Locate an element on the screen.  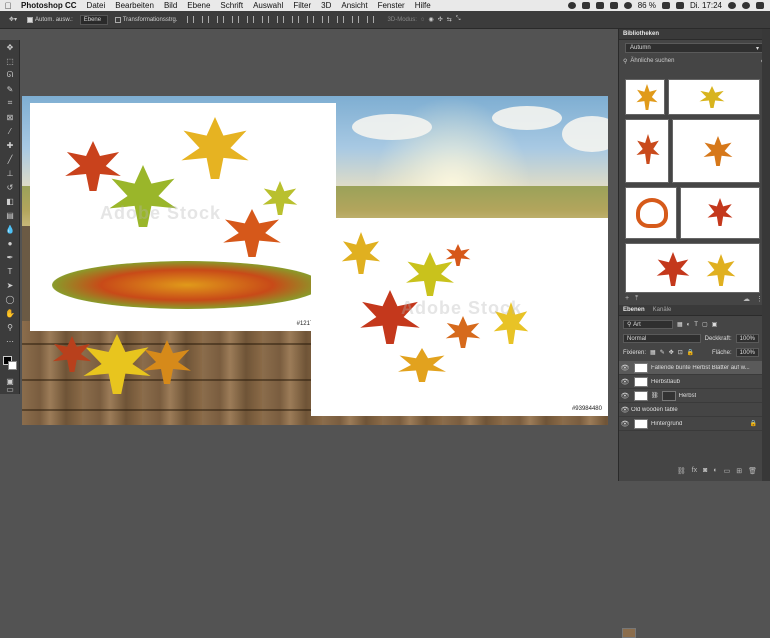
distribute-top-icon is located at coordinates (280, 19).